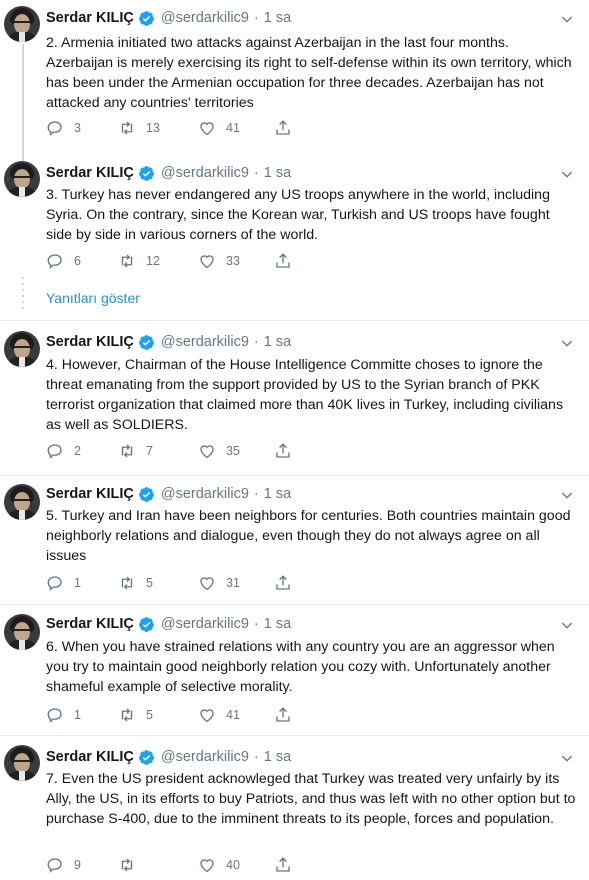  Describe the element at coordinates (23, 295) in the screenshot. I see `thread-dotted-line` at that location.